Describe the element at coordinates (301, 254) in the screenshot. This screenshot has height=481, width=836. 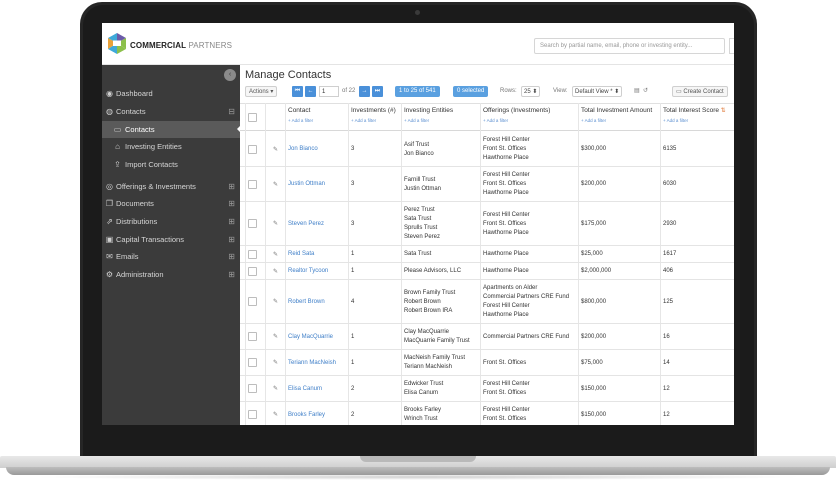
I see `contact-name-link: Reid Sata` at that location.